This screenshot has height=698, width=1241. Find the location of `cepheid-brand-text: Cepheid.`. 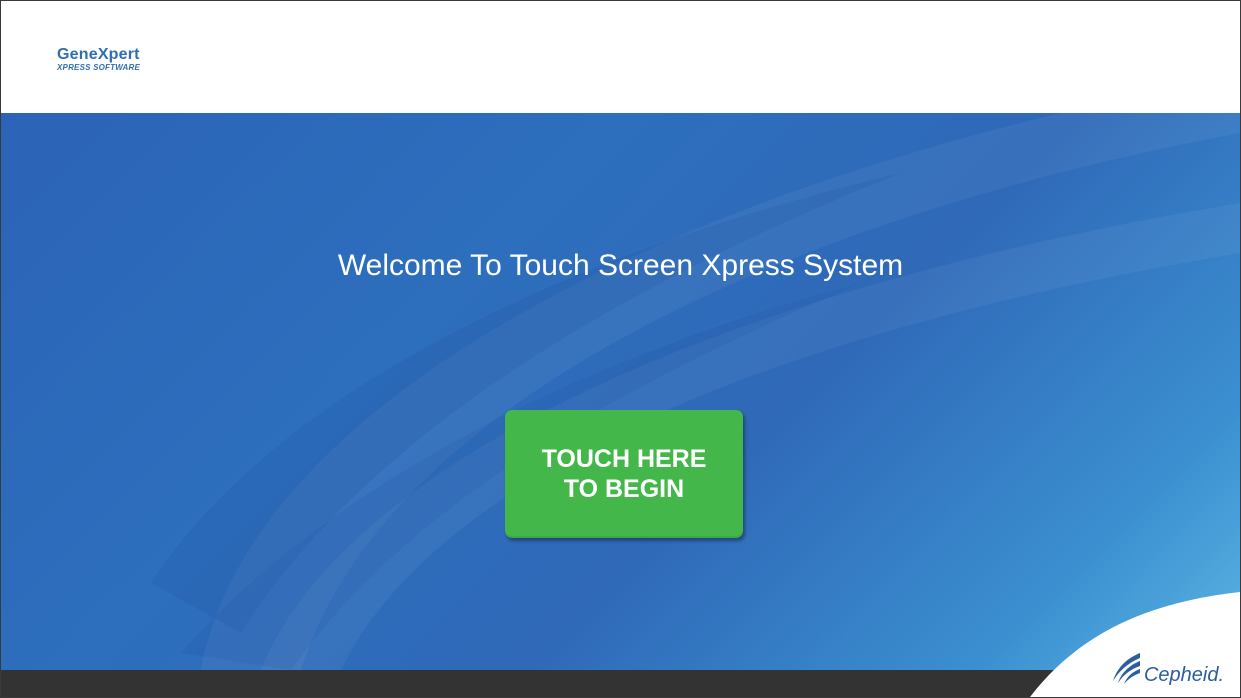

cepheid-brand-text: Cepheid. is located at coordinates (1183, 675).